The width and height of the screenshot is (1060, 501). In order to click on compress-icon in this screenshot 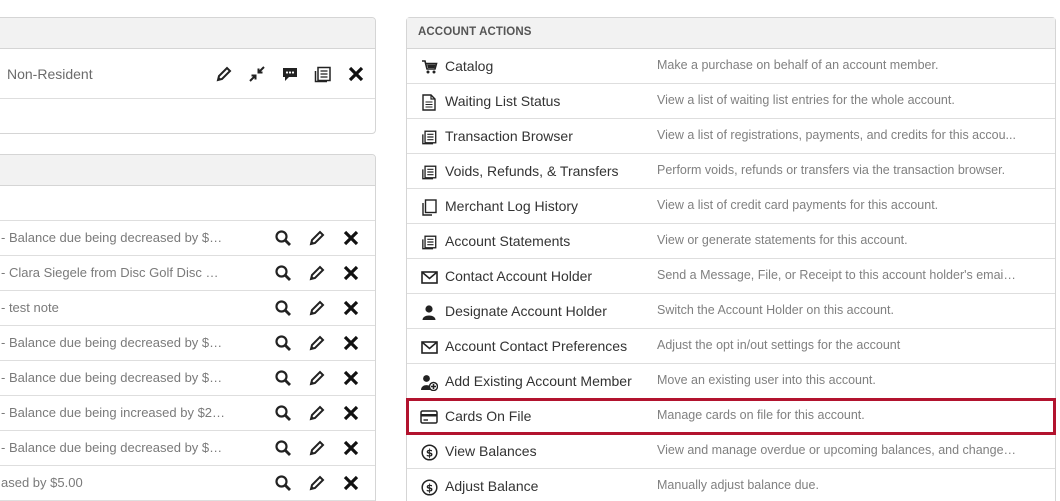, I will do `click(257, 74)`.